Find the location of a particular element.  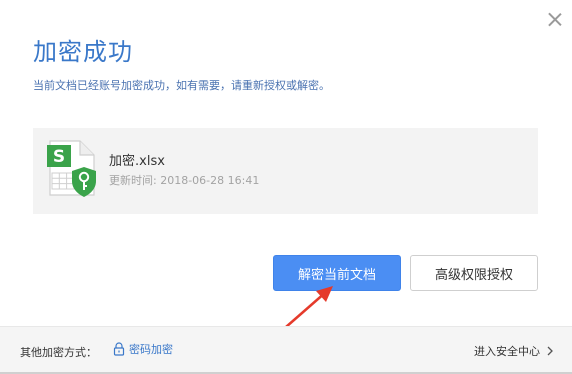

spreadsheet-lock-icon: S is located at coordinates (71, 168).